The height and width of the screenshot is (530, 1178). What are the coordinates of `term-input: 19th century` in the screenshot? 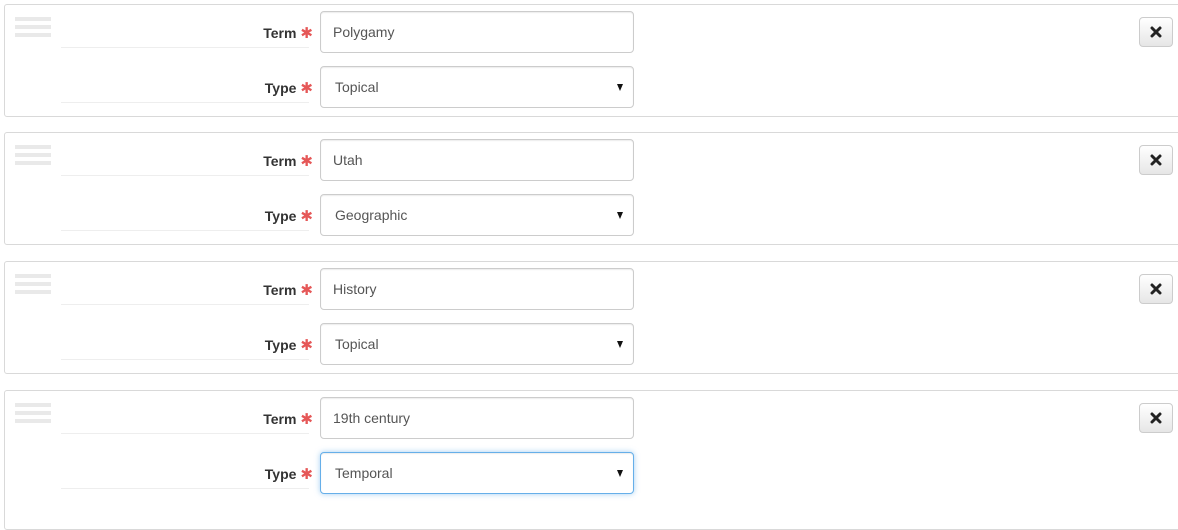 It's located at (477, 418).